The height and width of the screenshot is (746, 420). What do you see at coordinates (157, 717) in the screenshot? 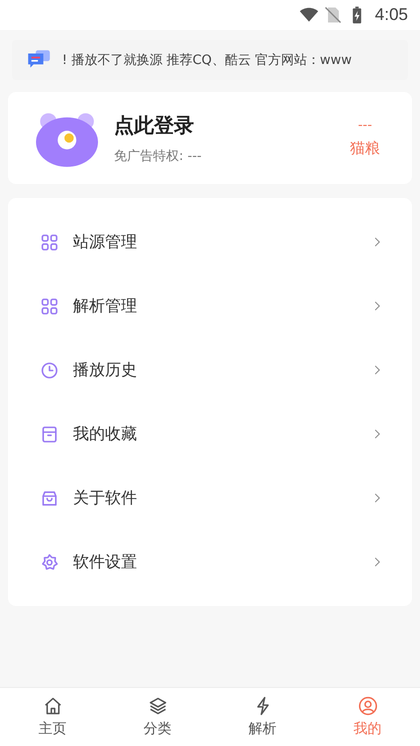
I see `tab-item: 分类` at bounding box center [157, 717].